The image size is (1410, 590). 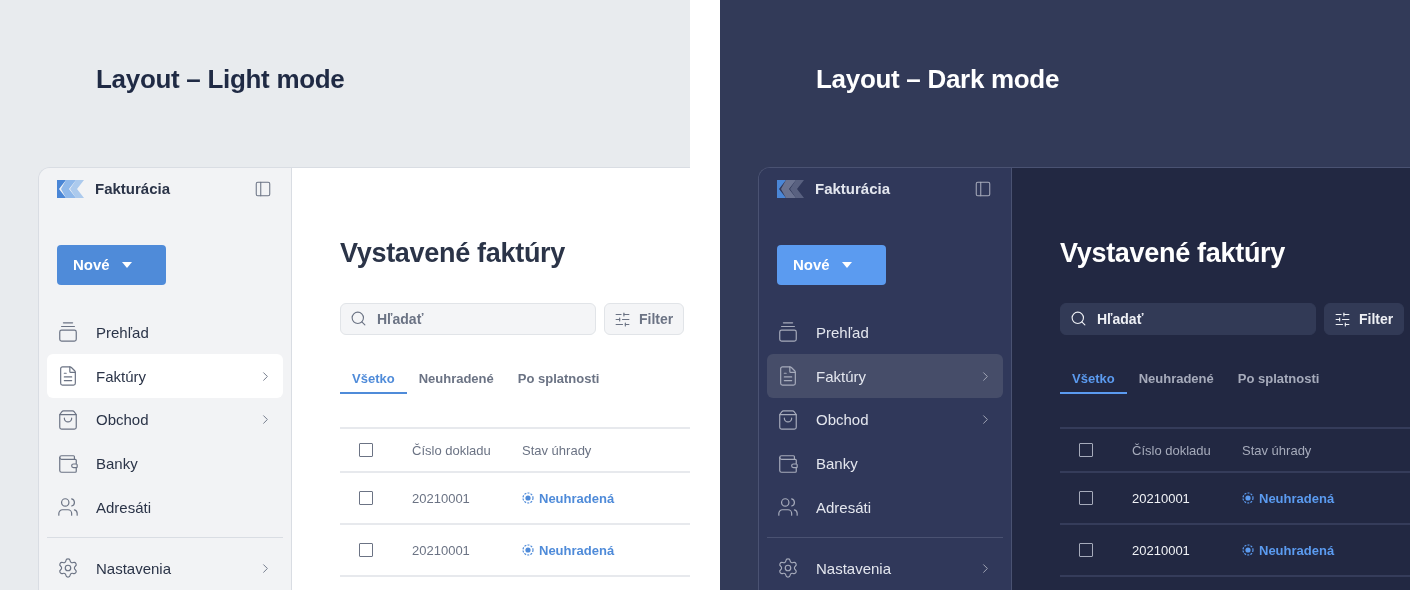 I want to click on section-title: Layout – Dark mode, so click(x=938, y=79).